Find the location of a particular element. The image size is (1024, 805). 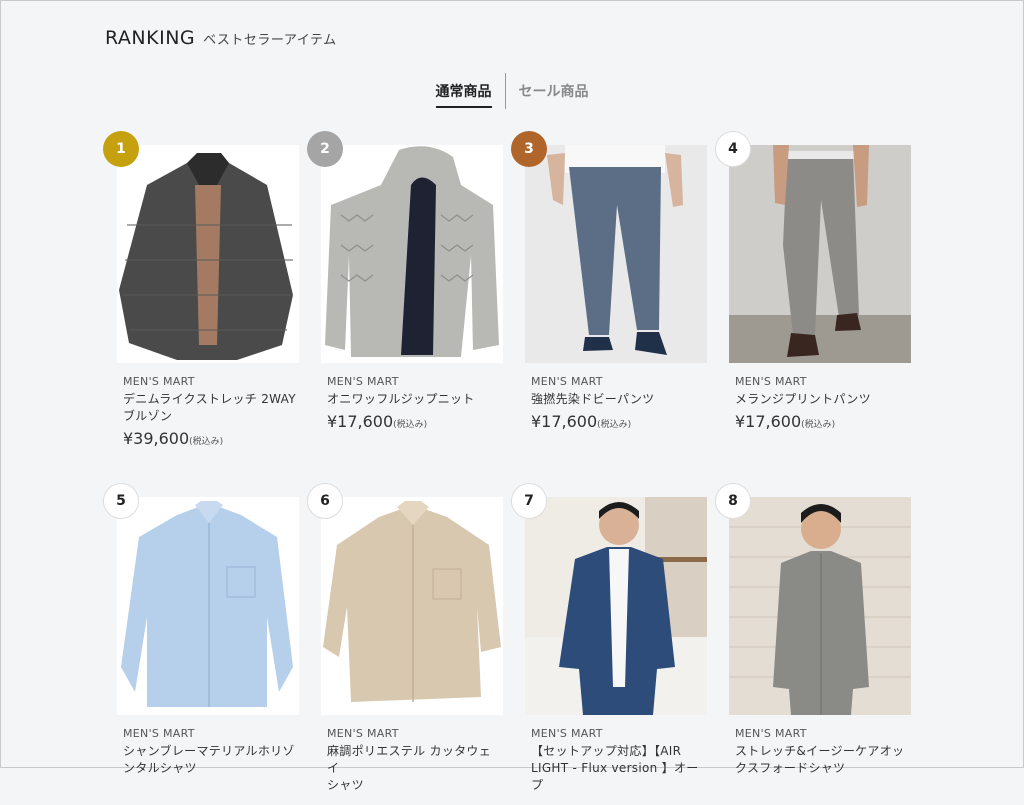

product-name-line: 強撚先染ドビーパンツ is located at coordinates (593, 399).